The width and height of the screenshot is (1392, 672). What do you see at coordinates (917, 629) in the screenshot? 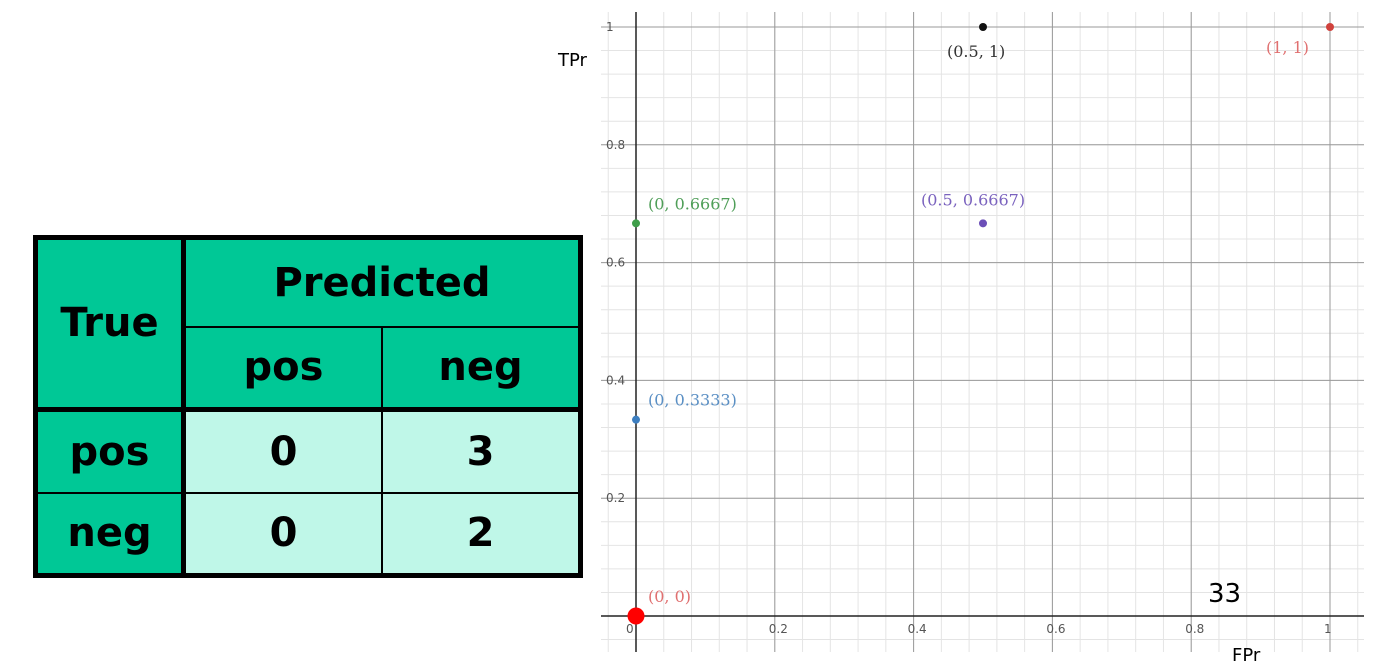
I see `x-tick-label: 0.4` at bounding box center [917, 629].